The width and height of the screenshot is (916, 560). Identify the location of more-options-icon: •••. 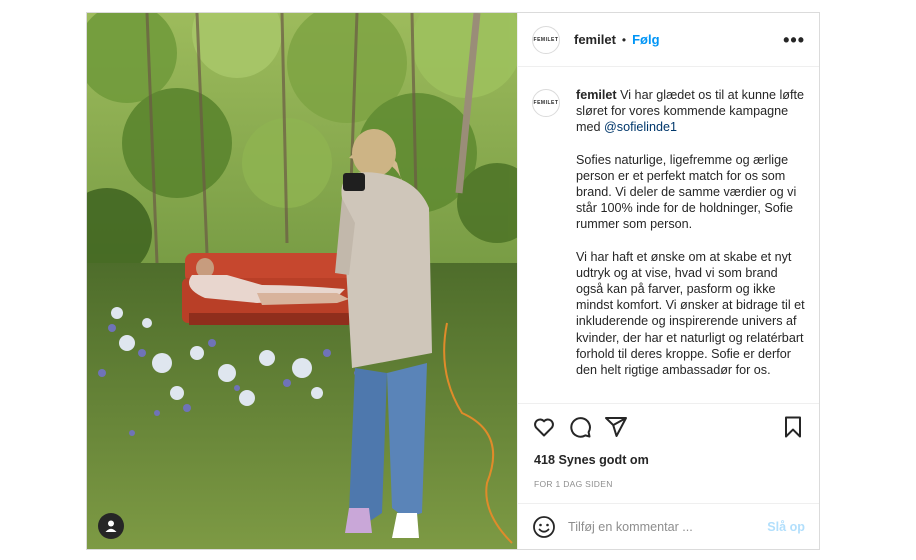
(794, 40).